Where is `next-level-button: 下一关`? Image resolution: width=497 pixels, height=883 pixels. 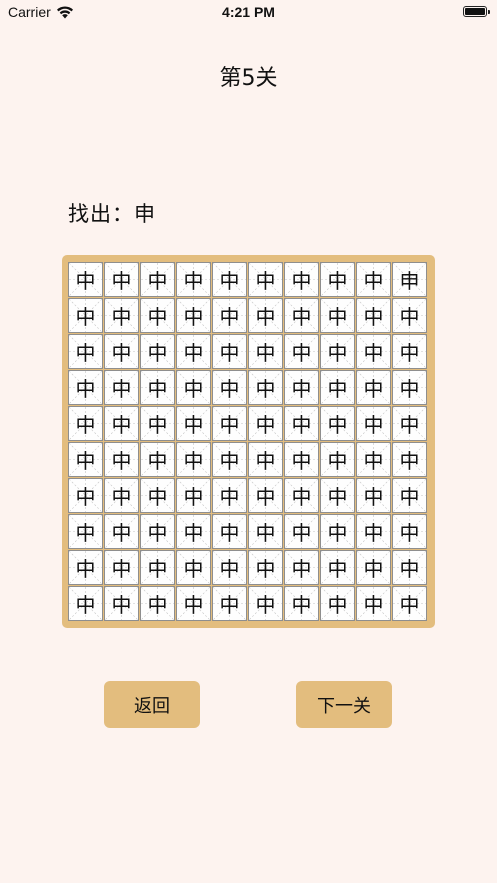 next-level-button: 下一关 is located at coordinates (344, 704).